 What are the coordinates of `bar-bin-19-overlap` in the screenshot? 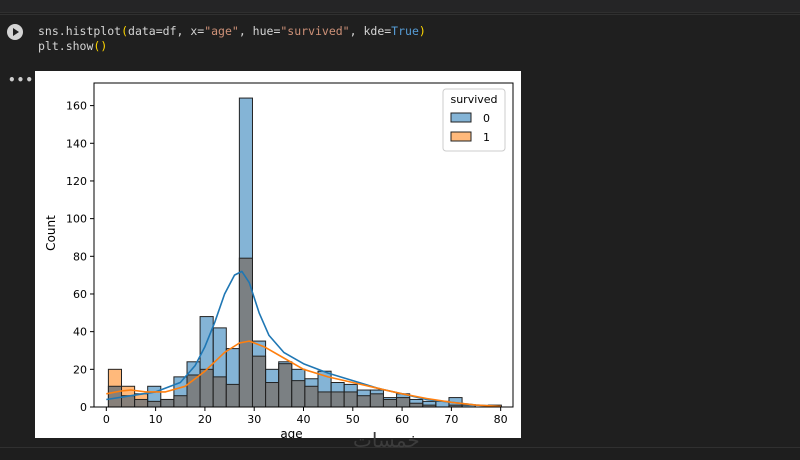 It's located at (363, 401).